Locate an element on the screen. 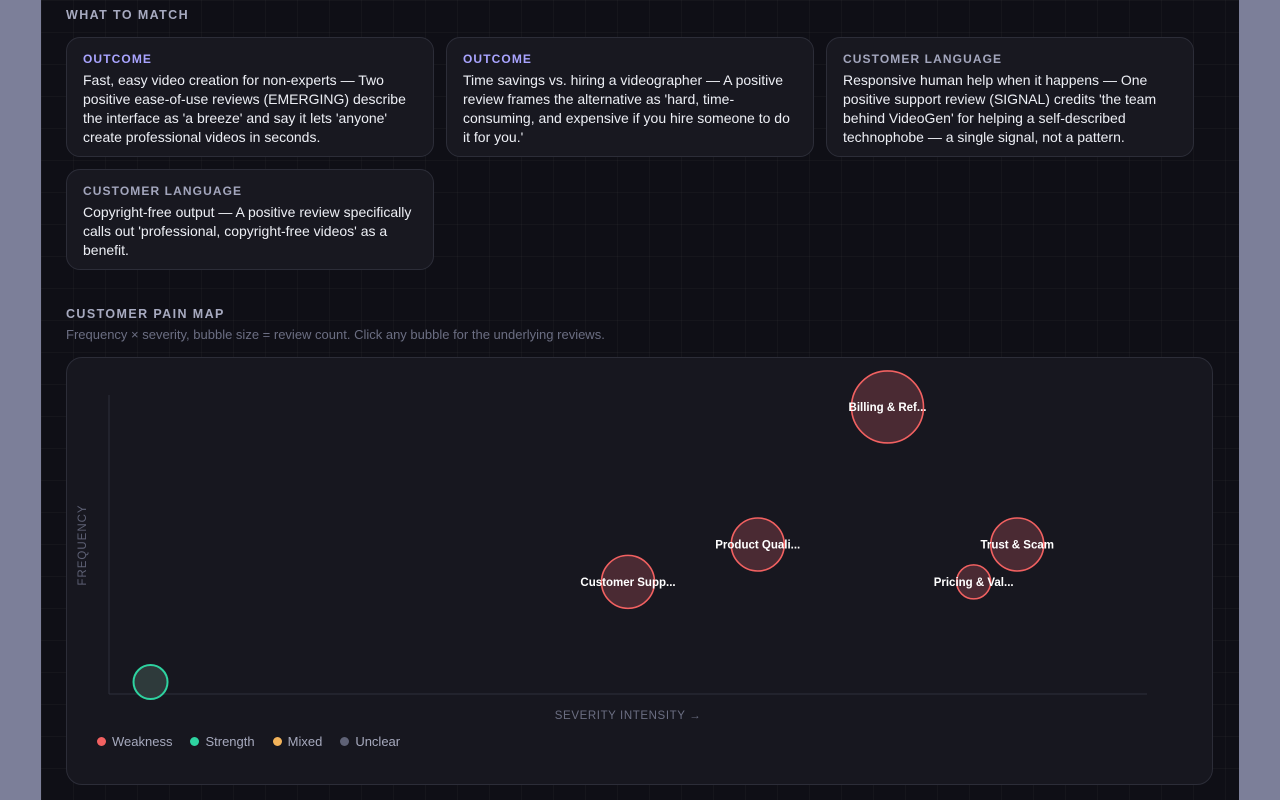  unclear-dot-icon is located at coordinates (345, 741).